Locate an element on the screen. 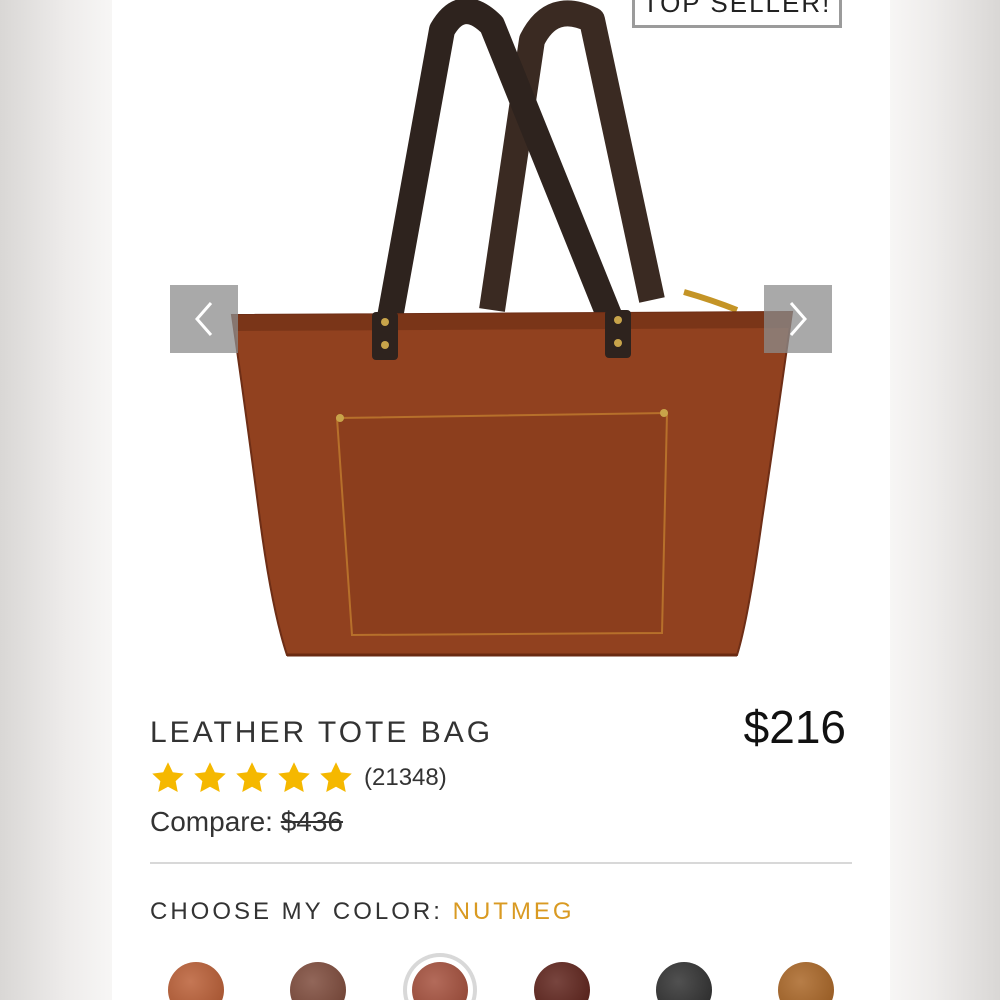  selected-color-name: NUTMEG is located at coordinates (513, 911).